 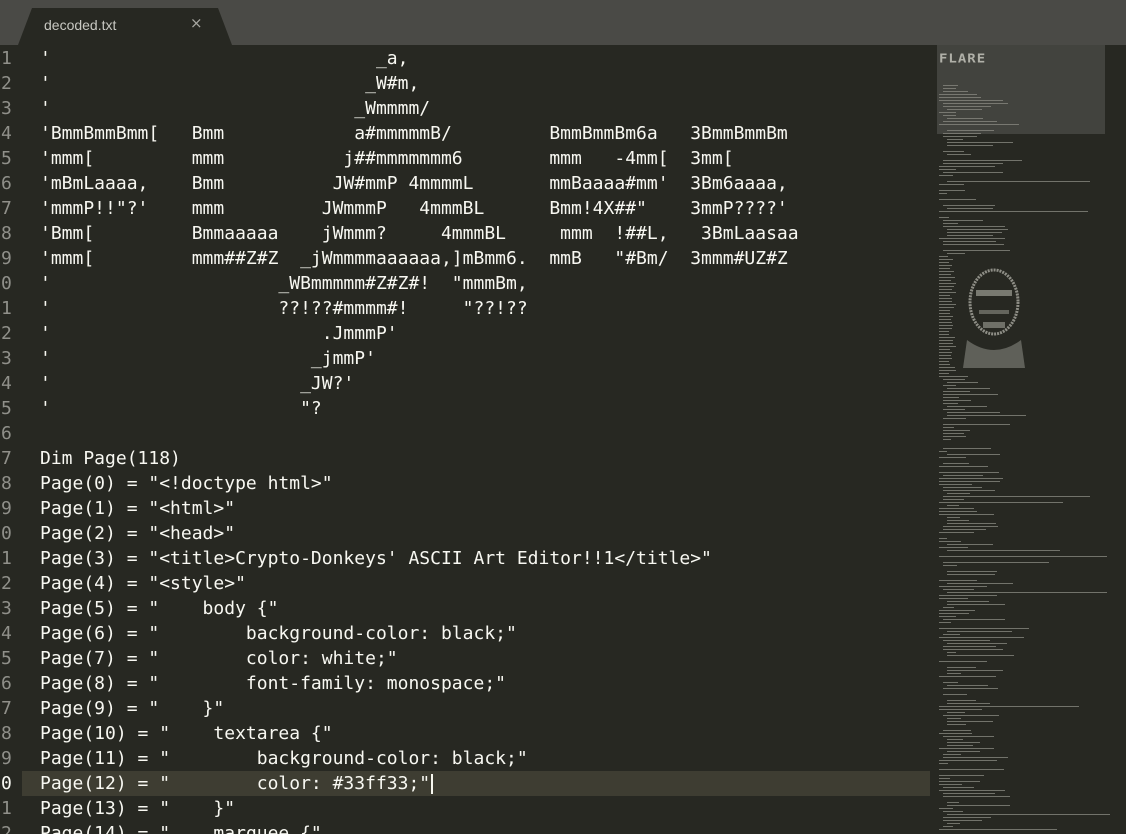 What do you see at coordinates (284, 758) in the screenshot?
I see `code-line: Page(11) = " background-color: black;"` at bounding box center [284, 758].